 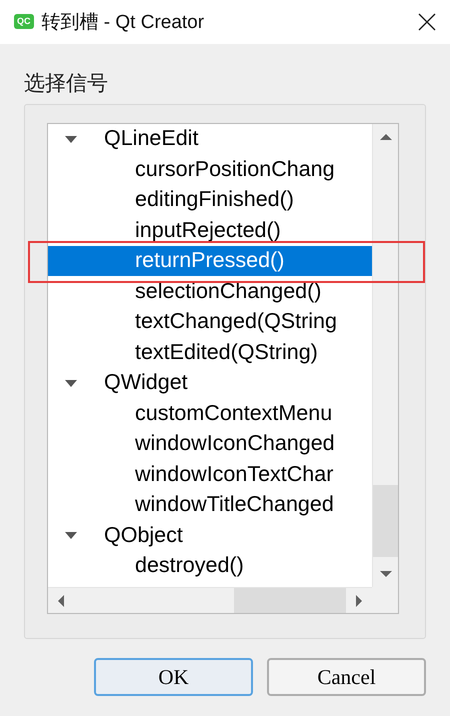 I want to click on signal-item: textEdited(QString), so click(x=210, y=352).